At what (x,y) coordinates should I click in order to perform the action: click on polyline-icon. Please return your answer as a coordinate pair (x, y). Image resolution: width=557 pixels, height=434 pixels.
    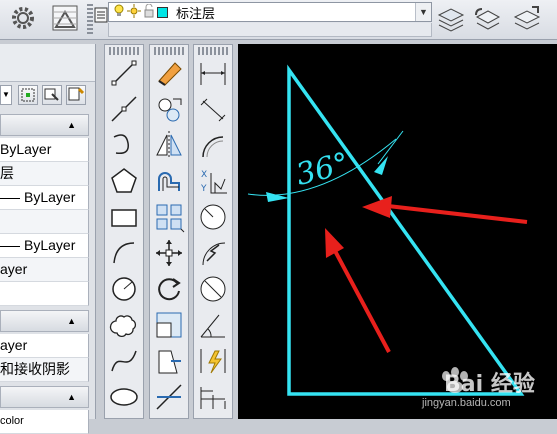
    Looking at the image, I should click on (124, 145).